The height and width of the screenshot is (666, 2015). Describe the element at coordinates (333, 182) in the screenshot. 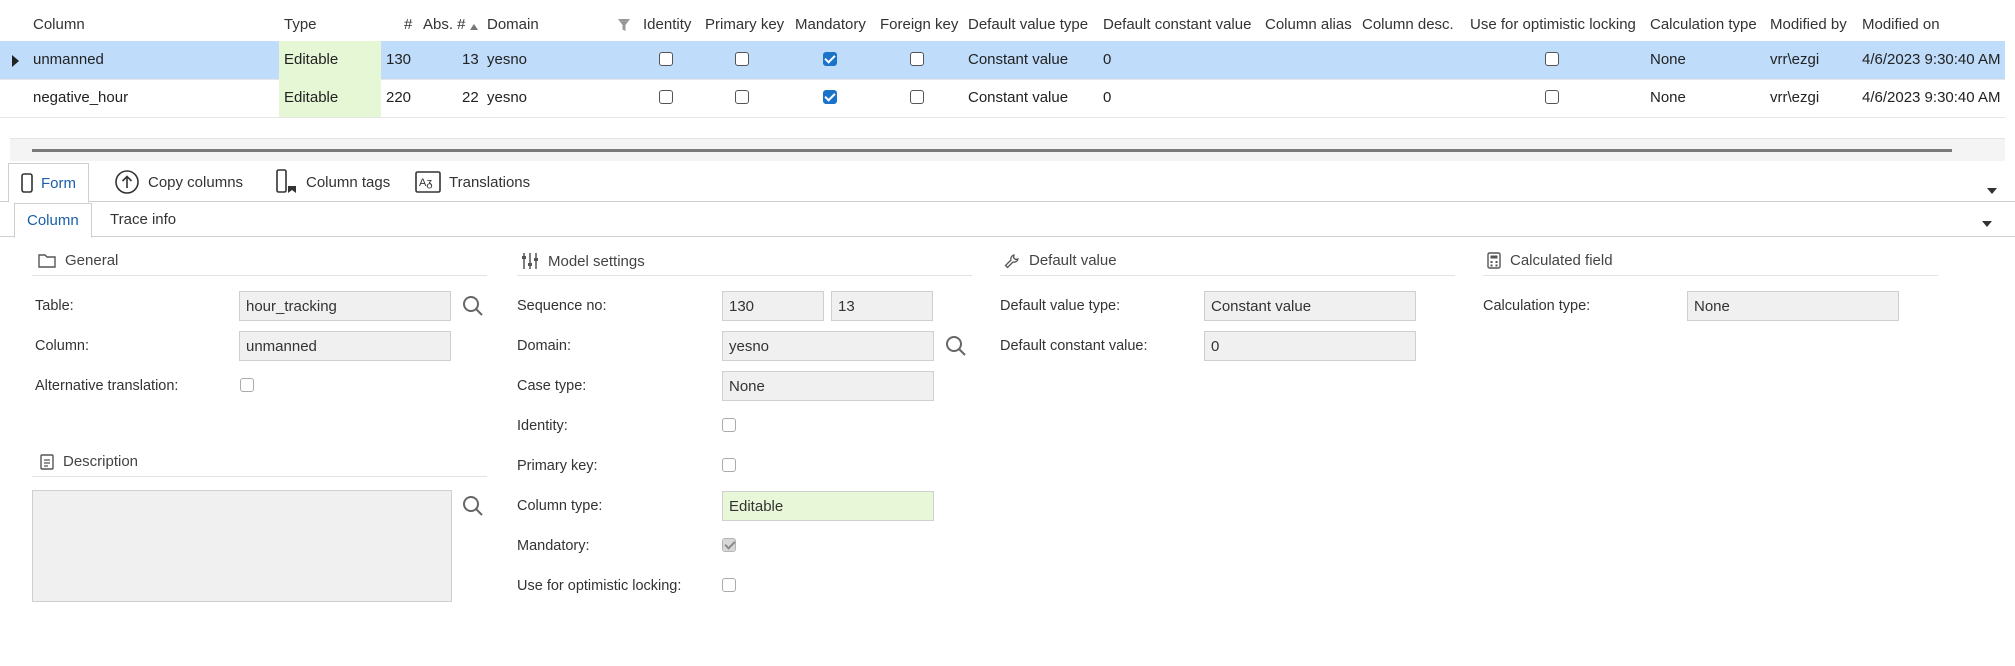

I see `tab-column-tags: Column tags` at that location.